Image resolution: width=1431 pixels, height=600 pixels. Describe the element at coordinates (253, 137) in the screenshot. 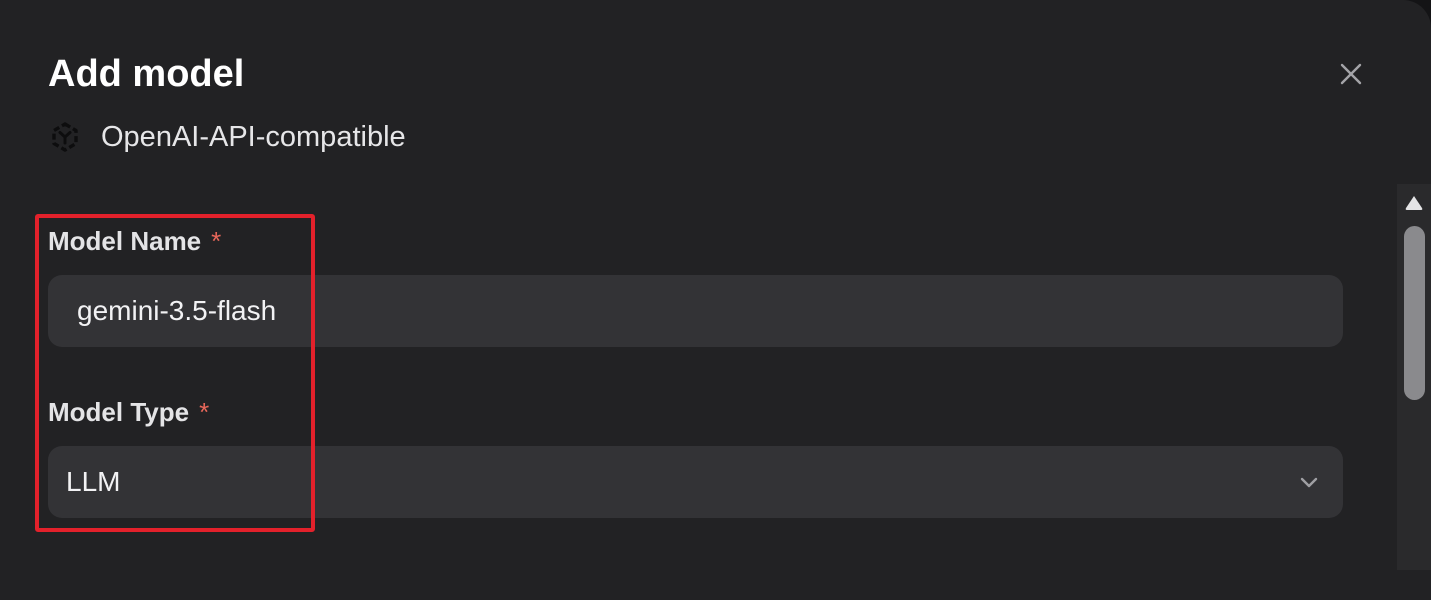

I see `provider-name: OpenAI-API-compatible` at that location.